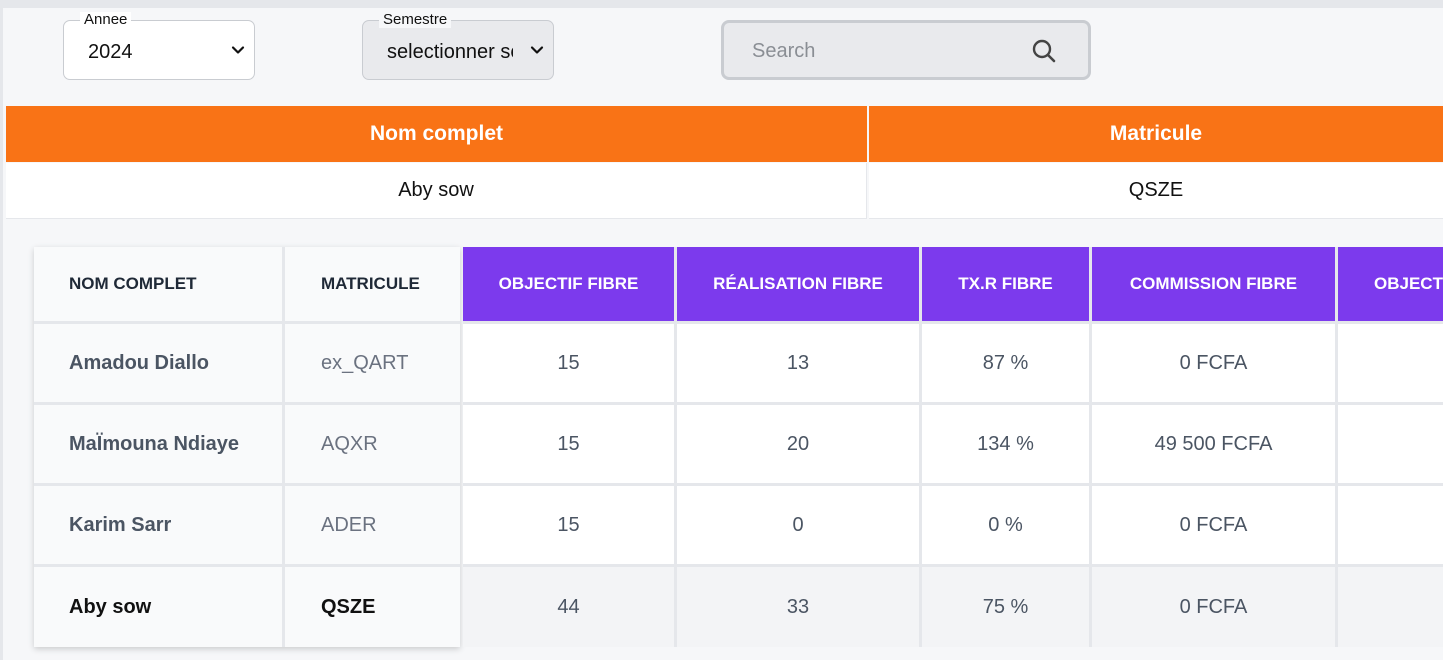 The width and height of the screenshot is (1443, 660). Describe the element at coordinates (1005, 525) in the screenshot. I see `row-3-txr: 0 %` at that location.